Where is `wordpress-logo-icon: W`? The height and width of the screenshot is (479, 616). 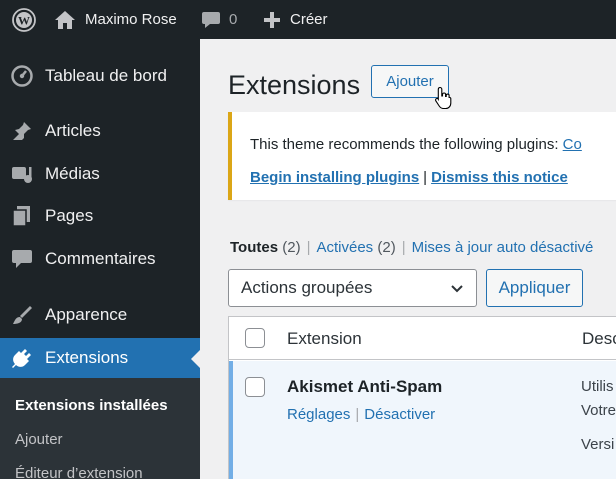 wordpress-logo-icon: W is located at coordinates (24, 19).